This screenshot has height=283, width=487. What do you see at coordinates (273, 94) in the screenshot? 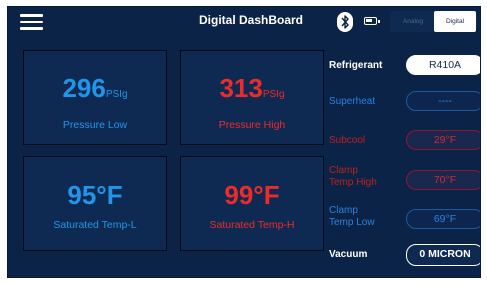
I see `pressure-high-unit: PSIg` at bounding box center [273, 94].